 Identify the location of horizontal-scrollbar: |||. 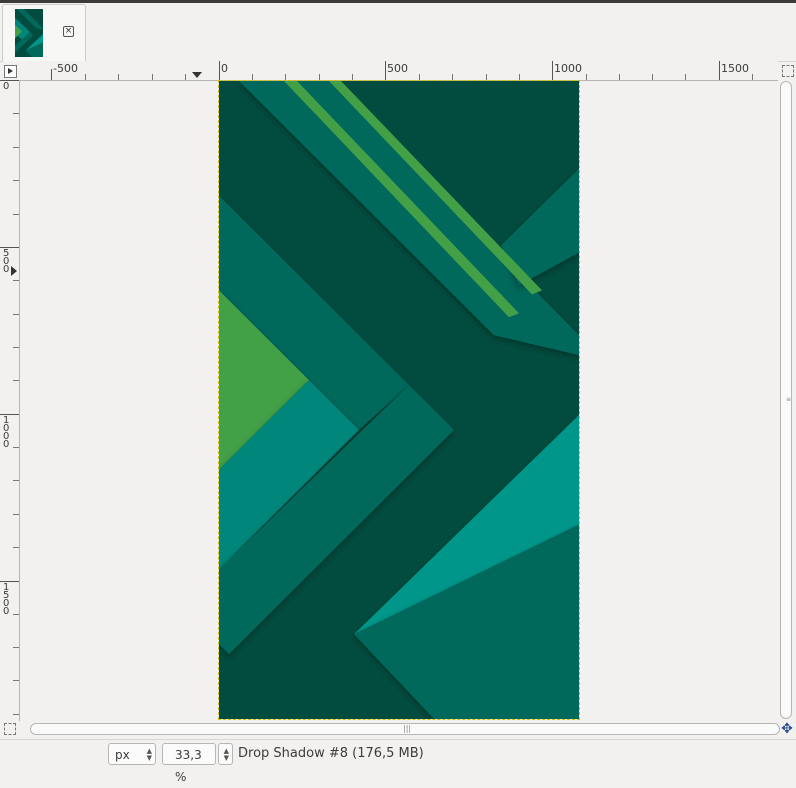
(400, 729).